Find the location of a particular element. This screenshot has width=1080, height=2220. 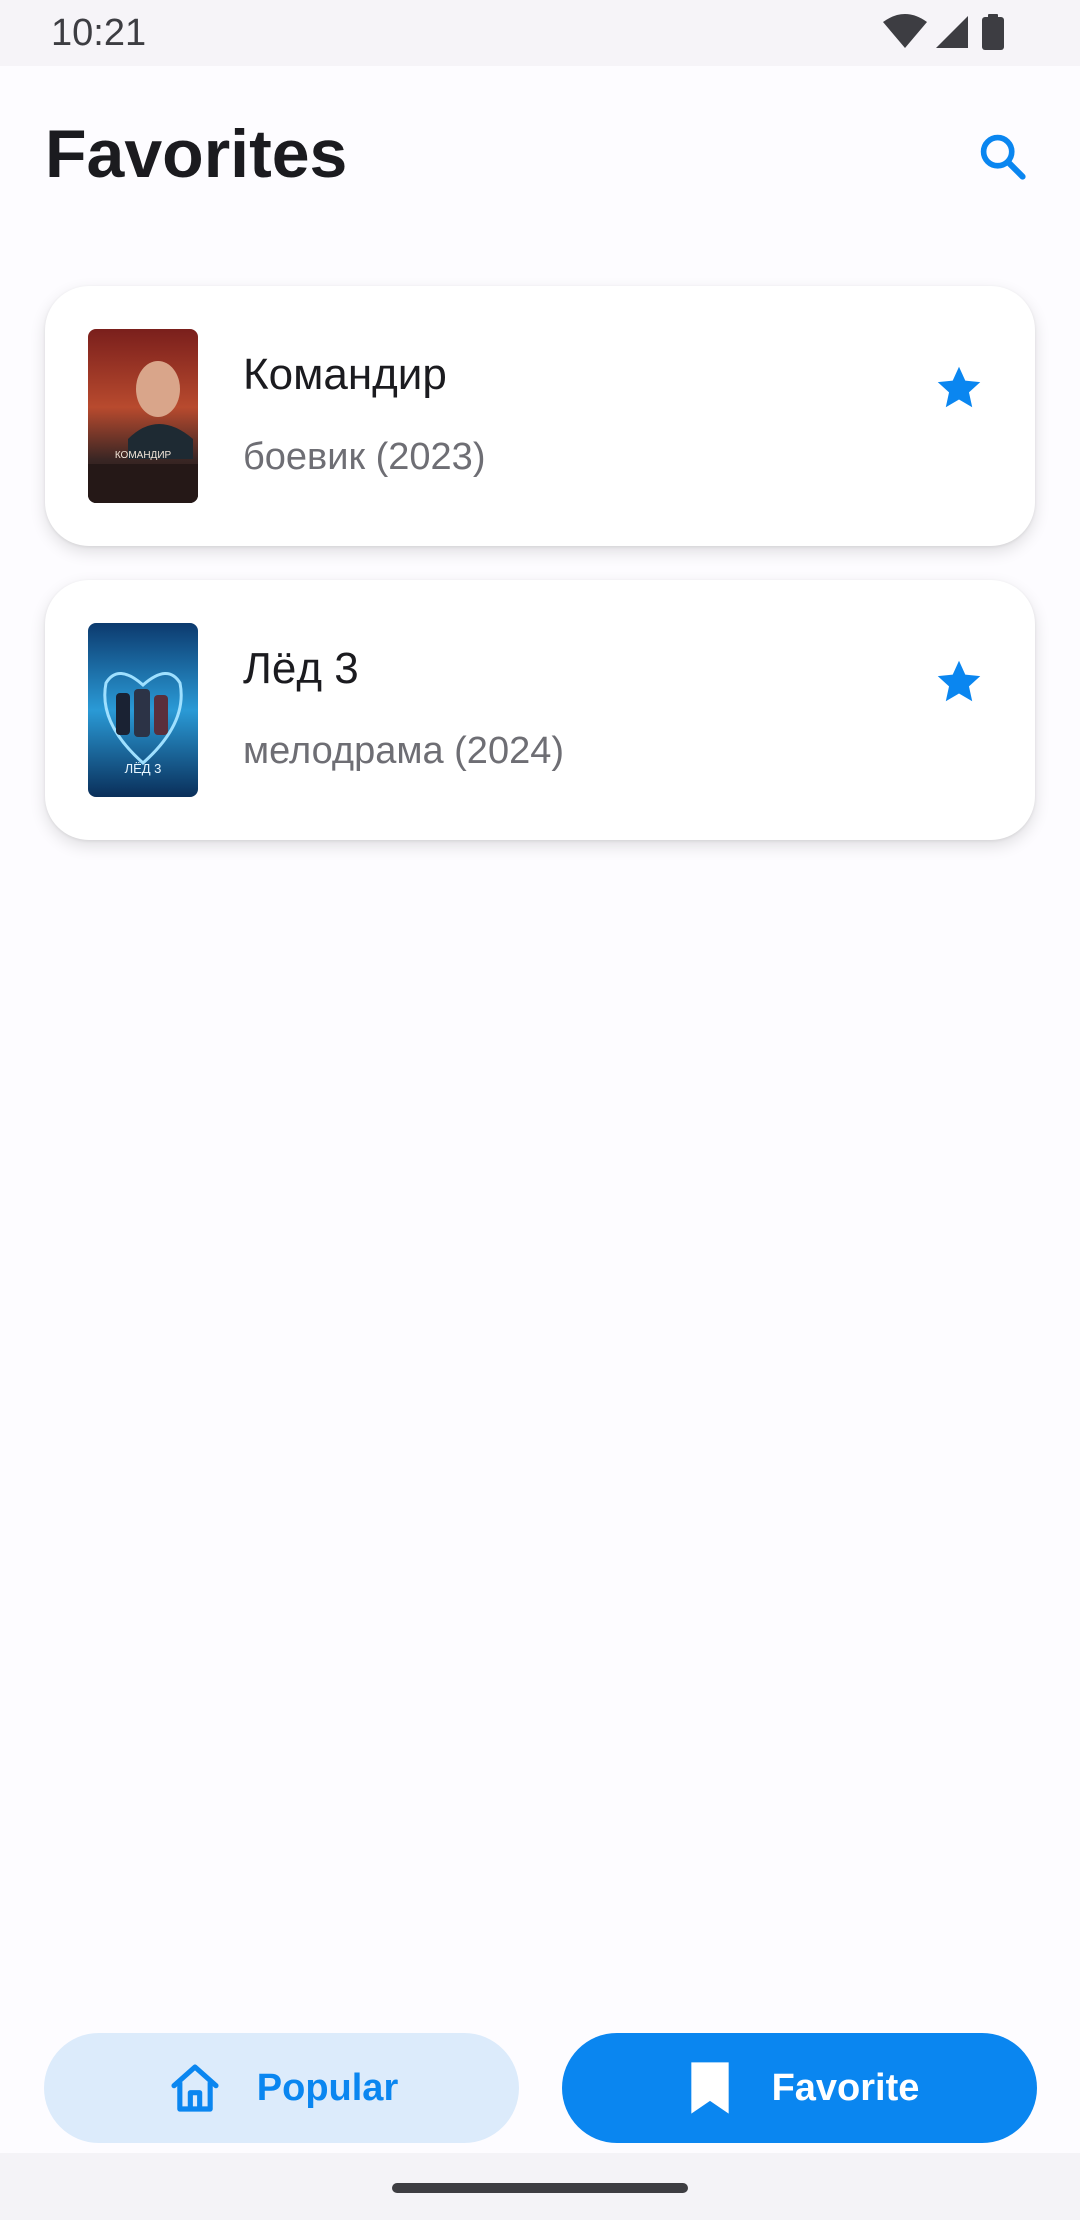

status-time: 10:21 is located at coordinates (99, 33).